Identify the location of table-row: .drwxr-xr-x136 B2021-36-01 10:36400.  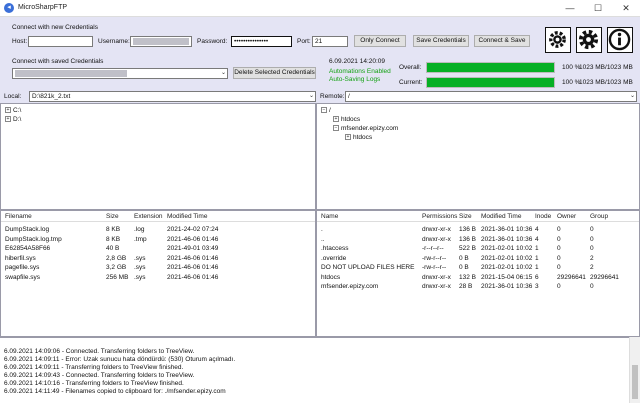
(478, 230).